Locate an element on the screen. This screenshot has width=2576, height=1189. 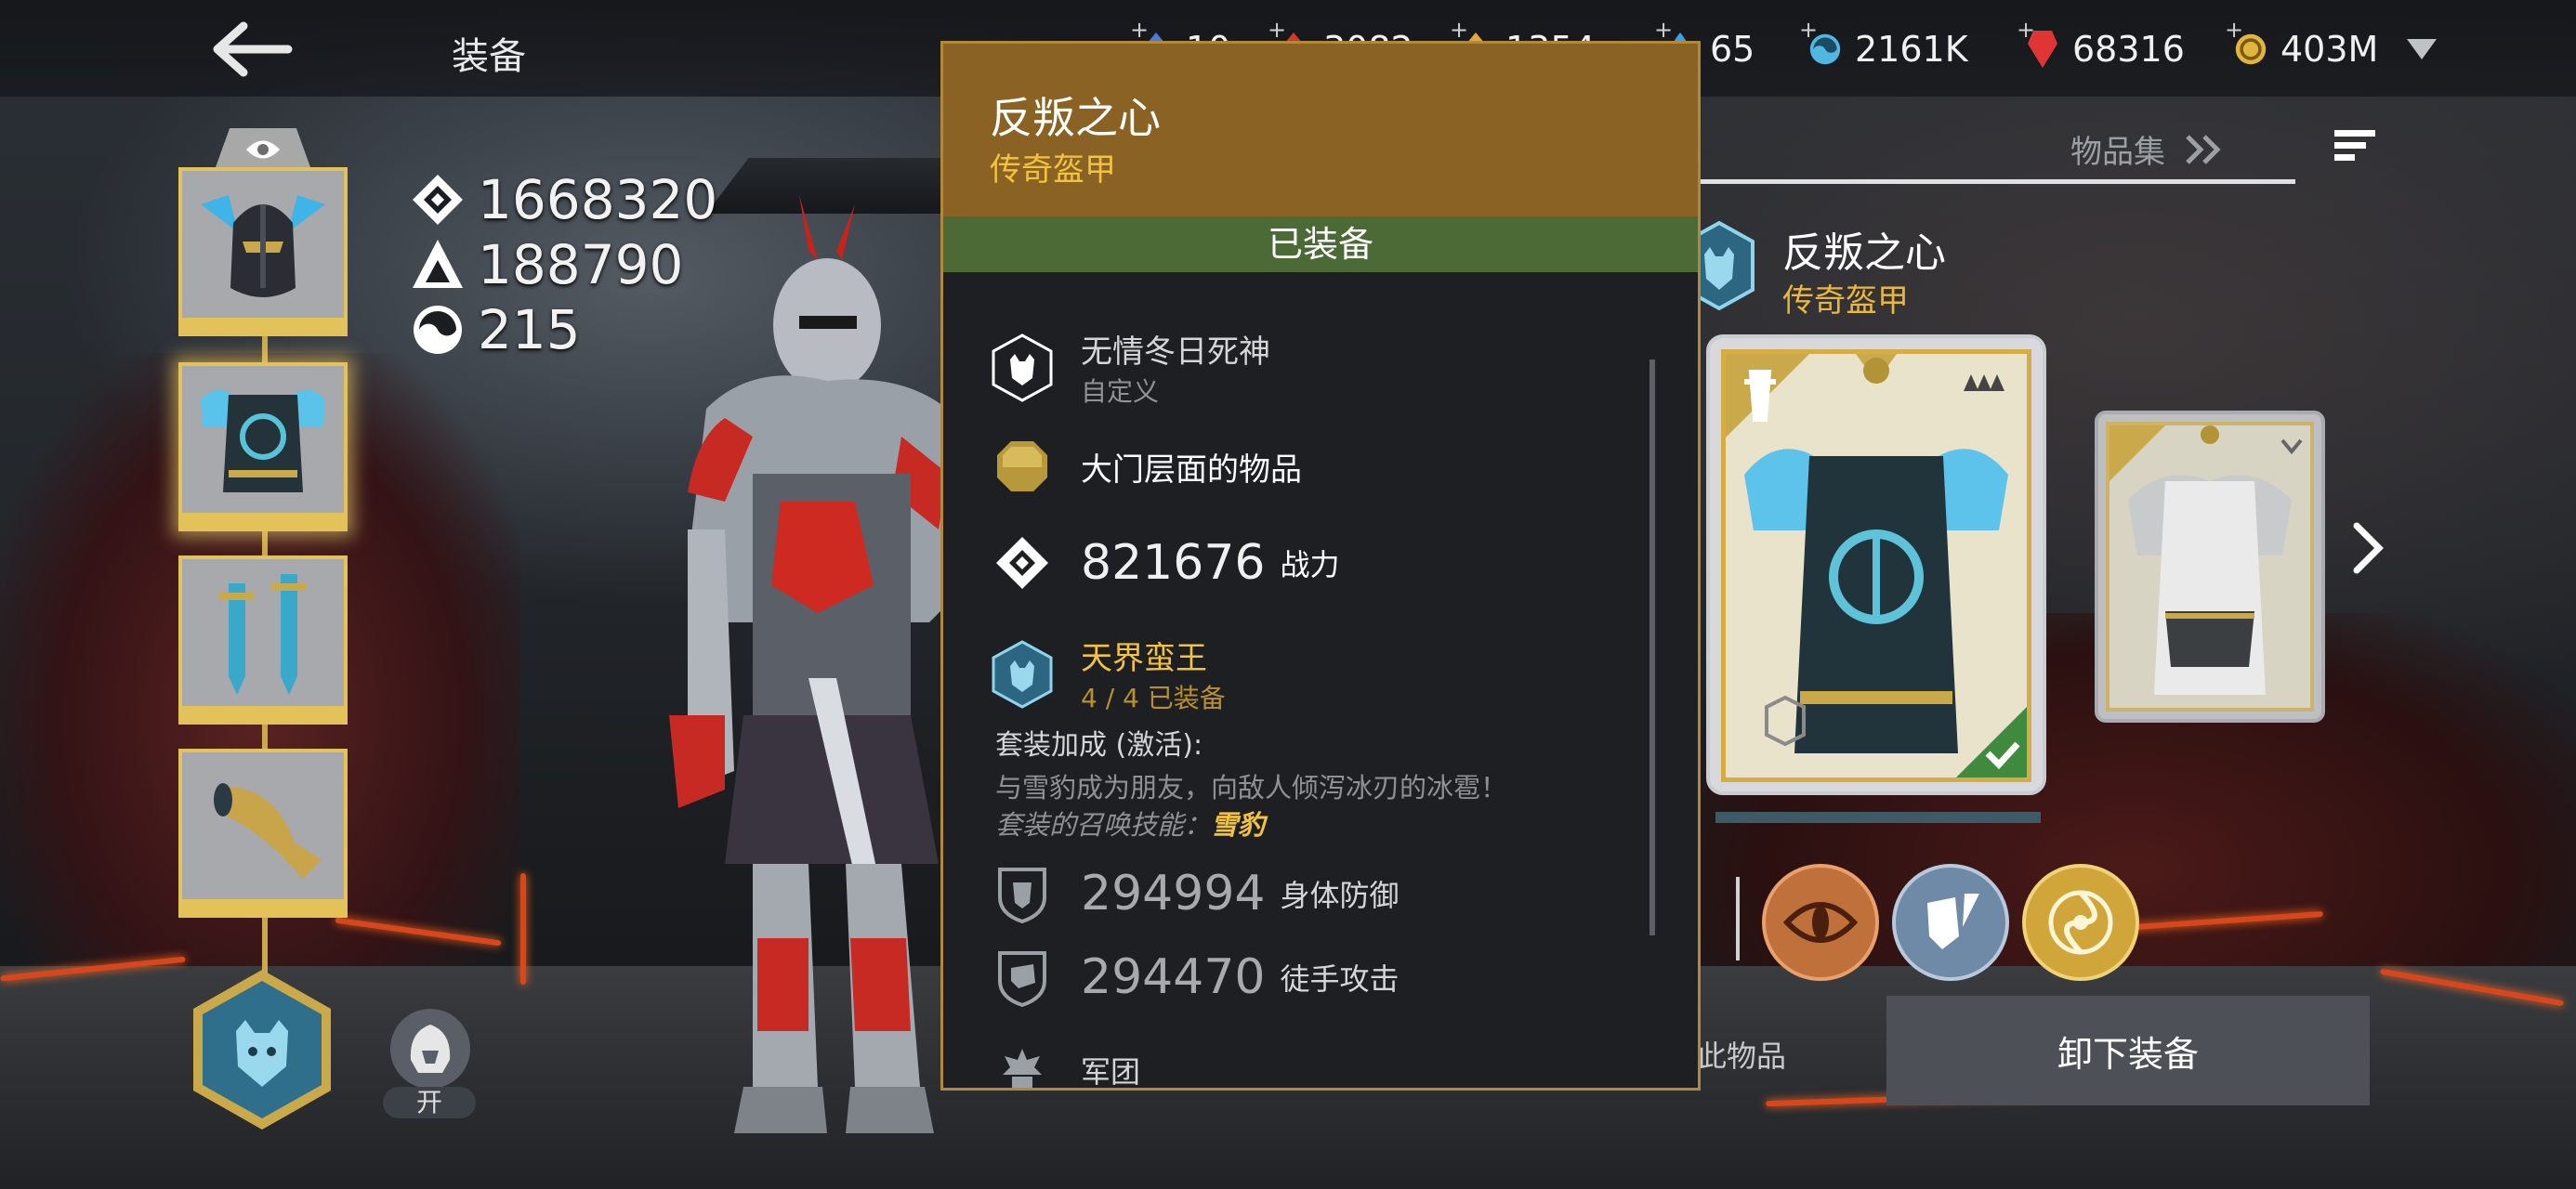
equipment-slot-helmet is located at coordinates (263, 252).